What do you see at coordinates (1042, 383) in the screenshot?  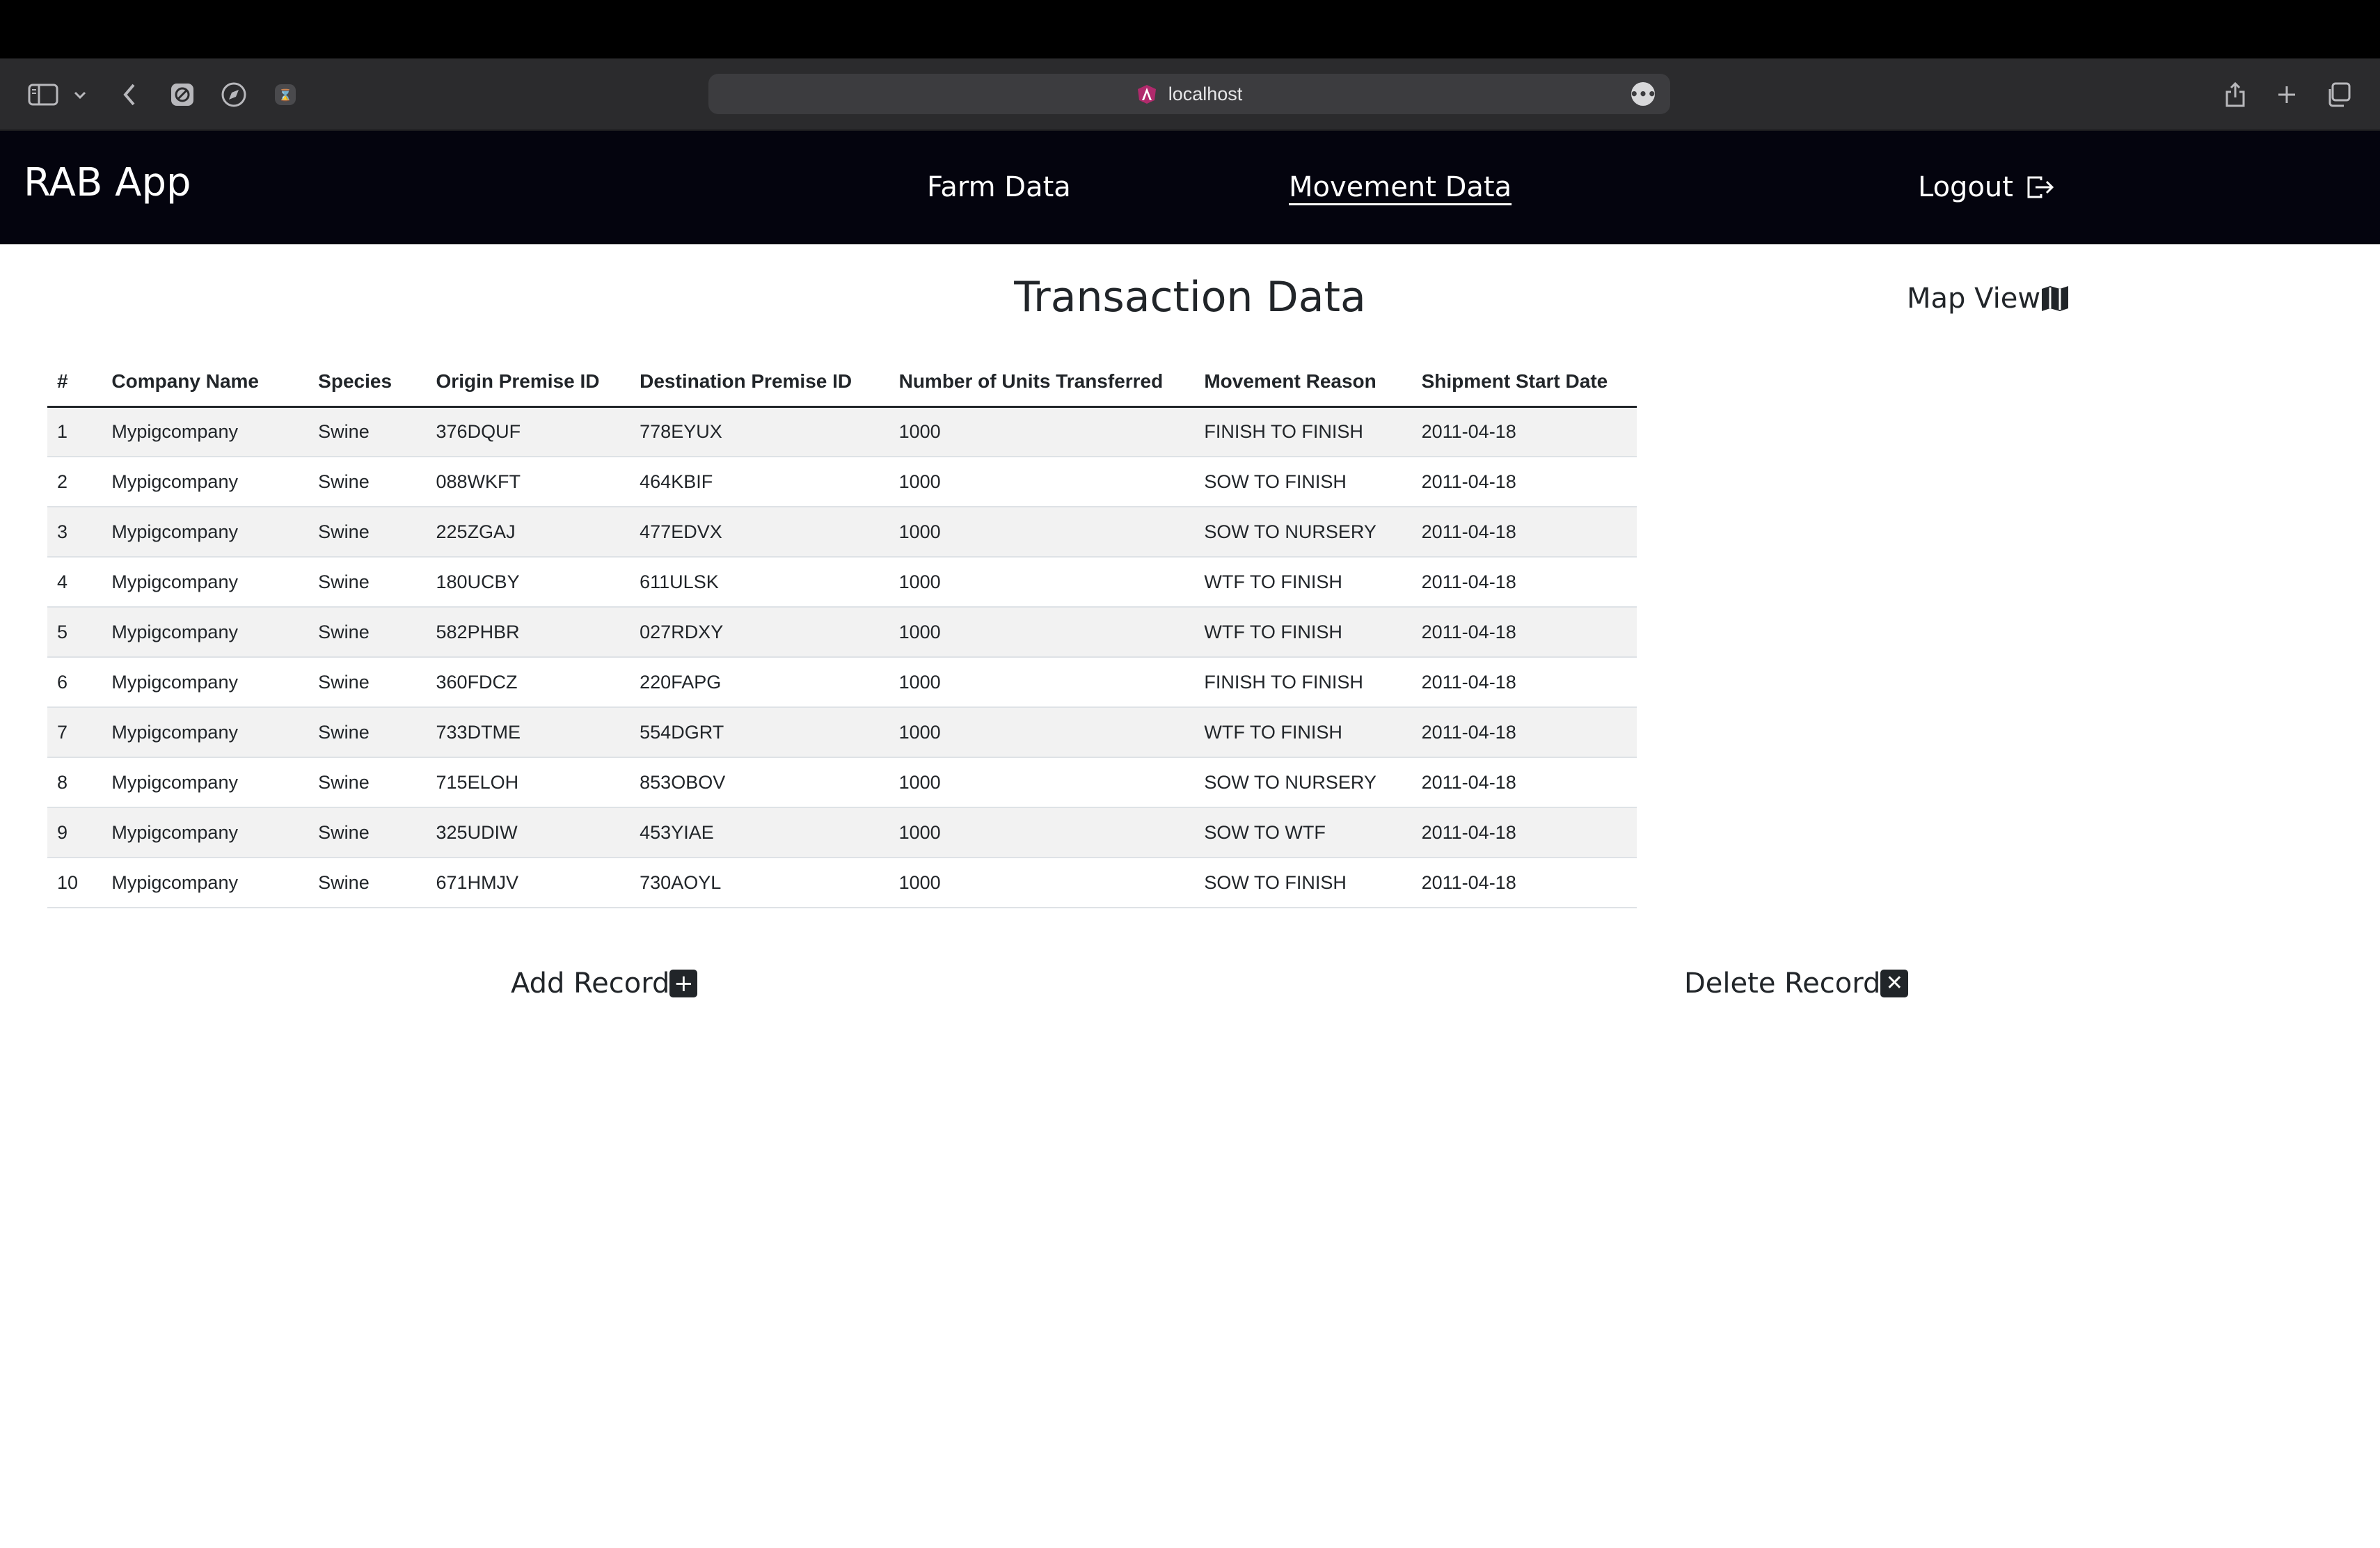 I see `col-header-units: Number of Units Transferred` at bounding box center [1042, 383].